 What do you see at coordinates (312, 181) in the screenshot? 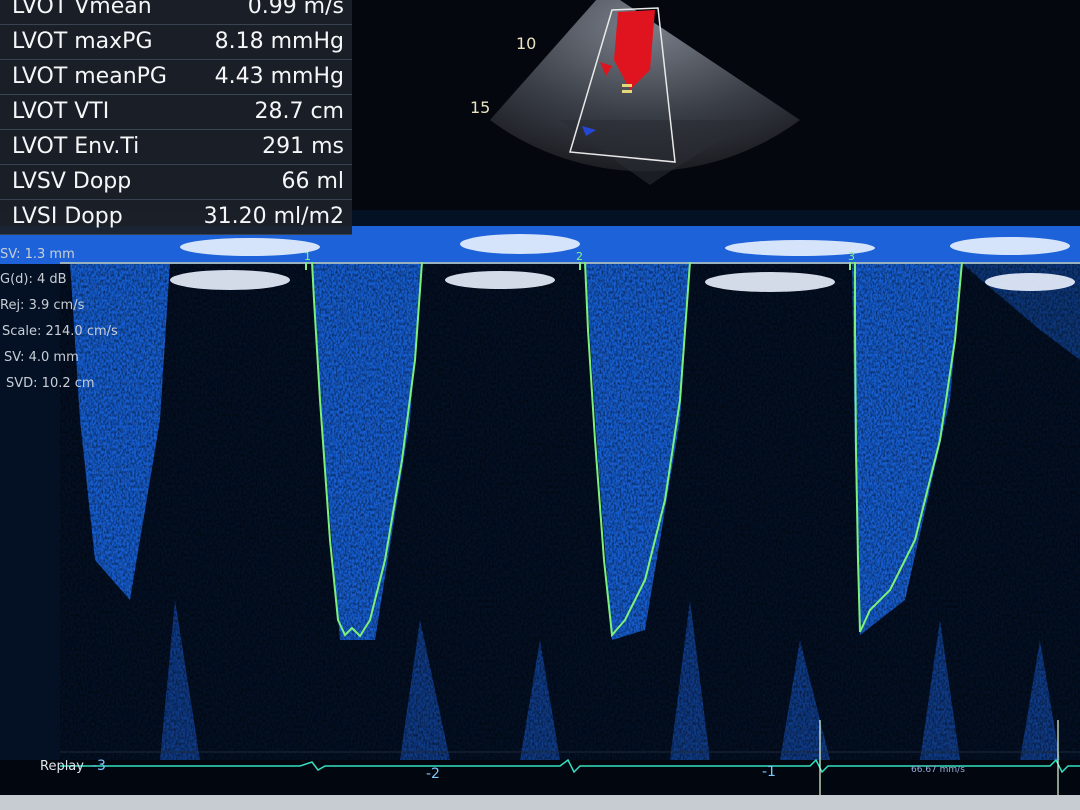
I see `measurement-value: 66 ml` at bounding box center [312, 181].